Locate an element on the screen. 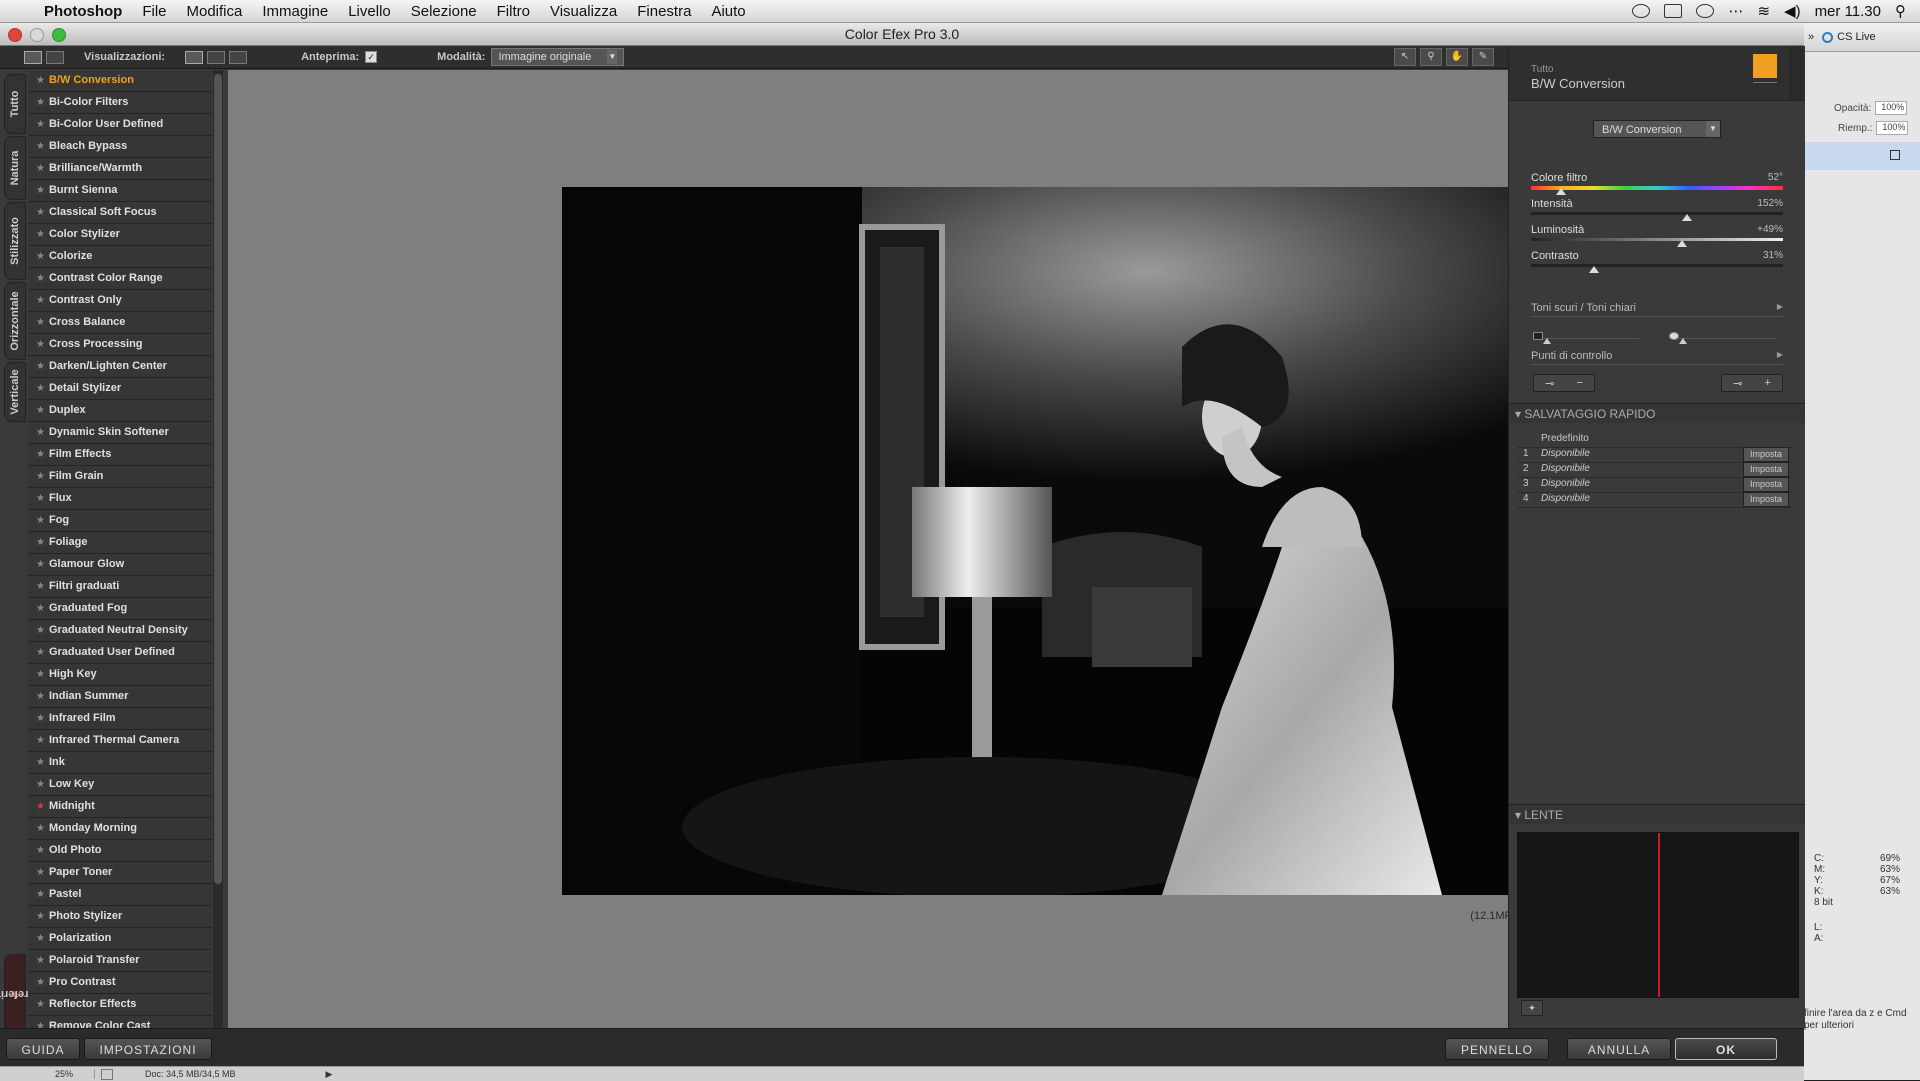 Image resolution: width=1920 pixels, height=1081 pixels. zoom-level: 25% is located at coordinates (64, 1074).